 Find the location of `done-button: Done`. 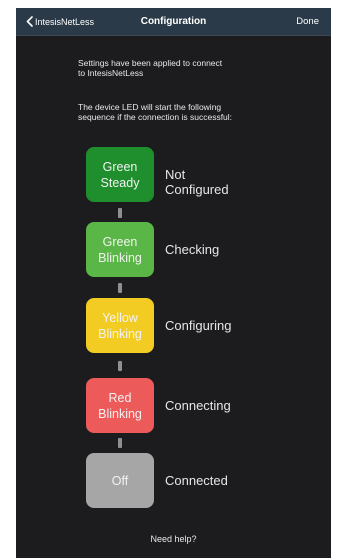

done-button: Done is located at coordinates (307, 21).